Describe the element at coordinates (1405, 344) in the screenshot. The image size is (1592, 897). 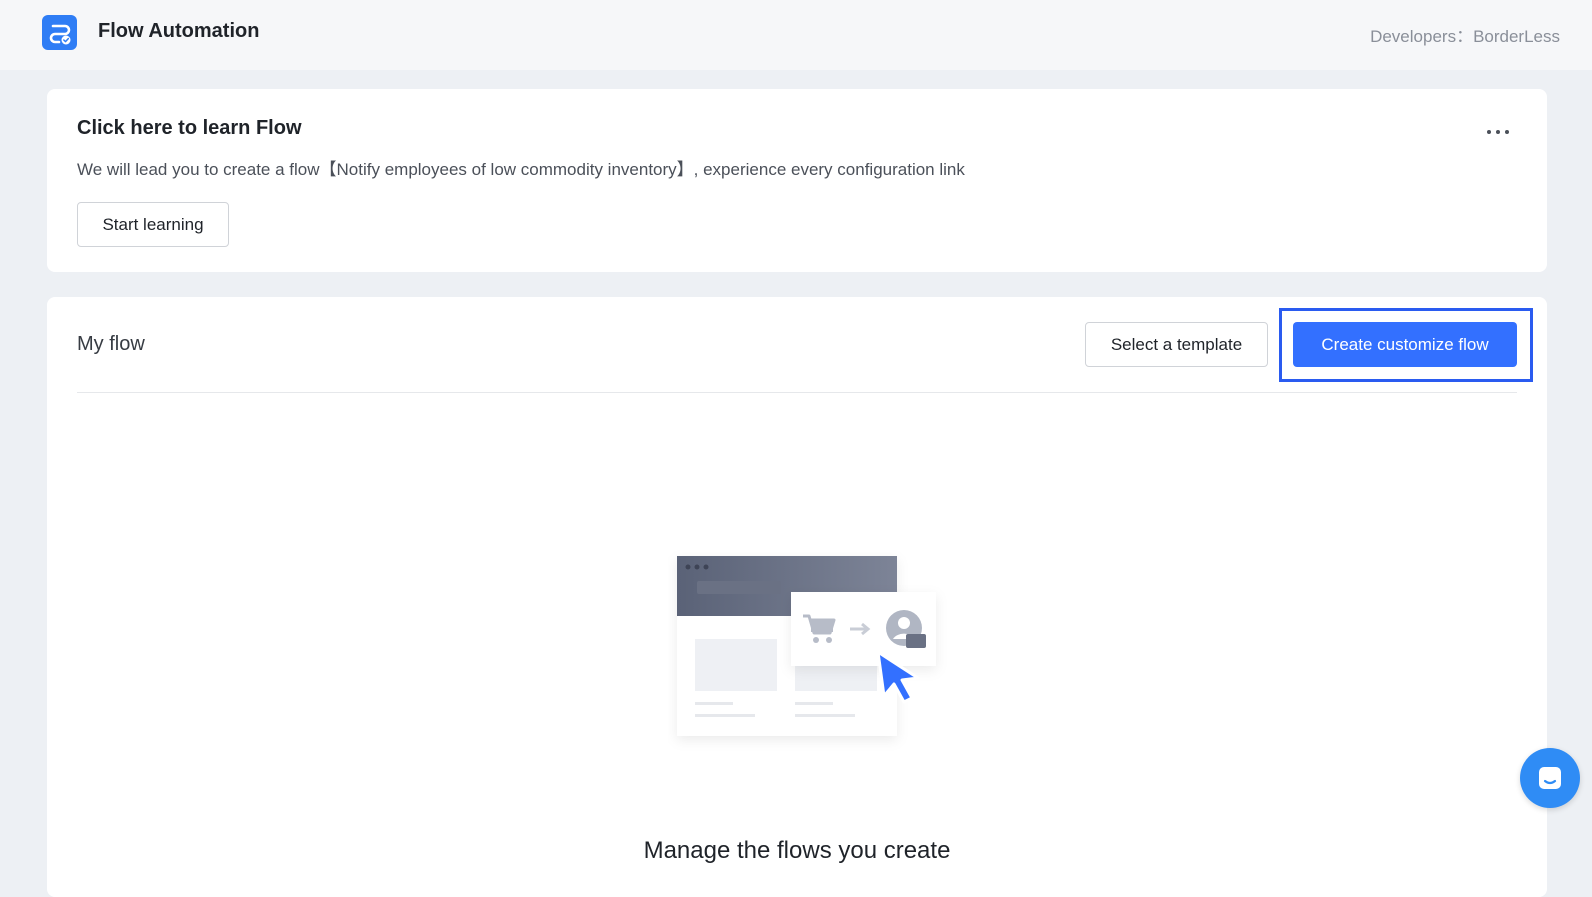
I see `create-customize-flow-button: Create customize flow` at that location.